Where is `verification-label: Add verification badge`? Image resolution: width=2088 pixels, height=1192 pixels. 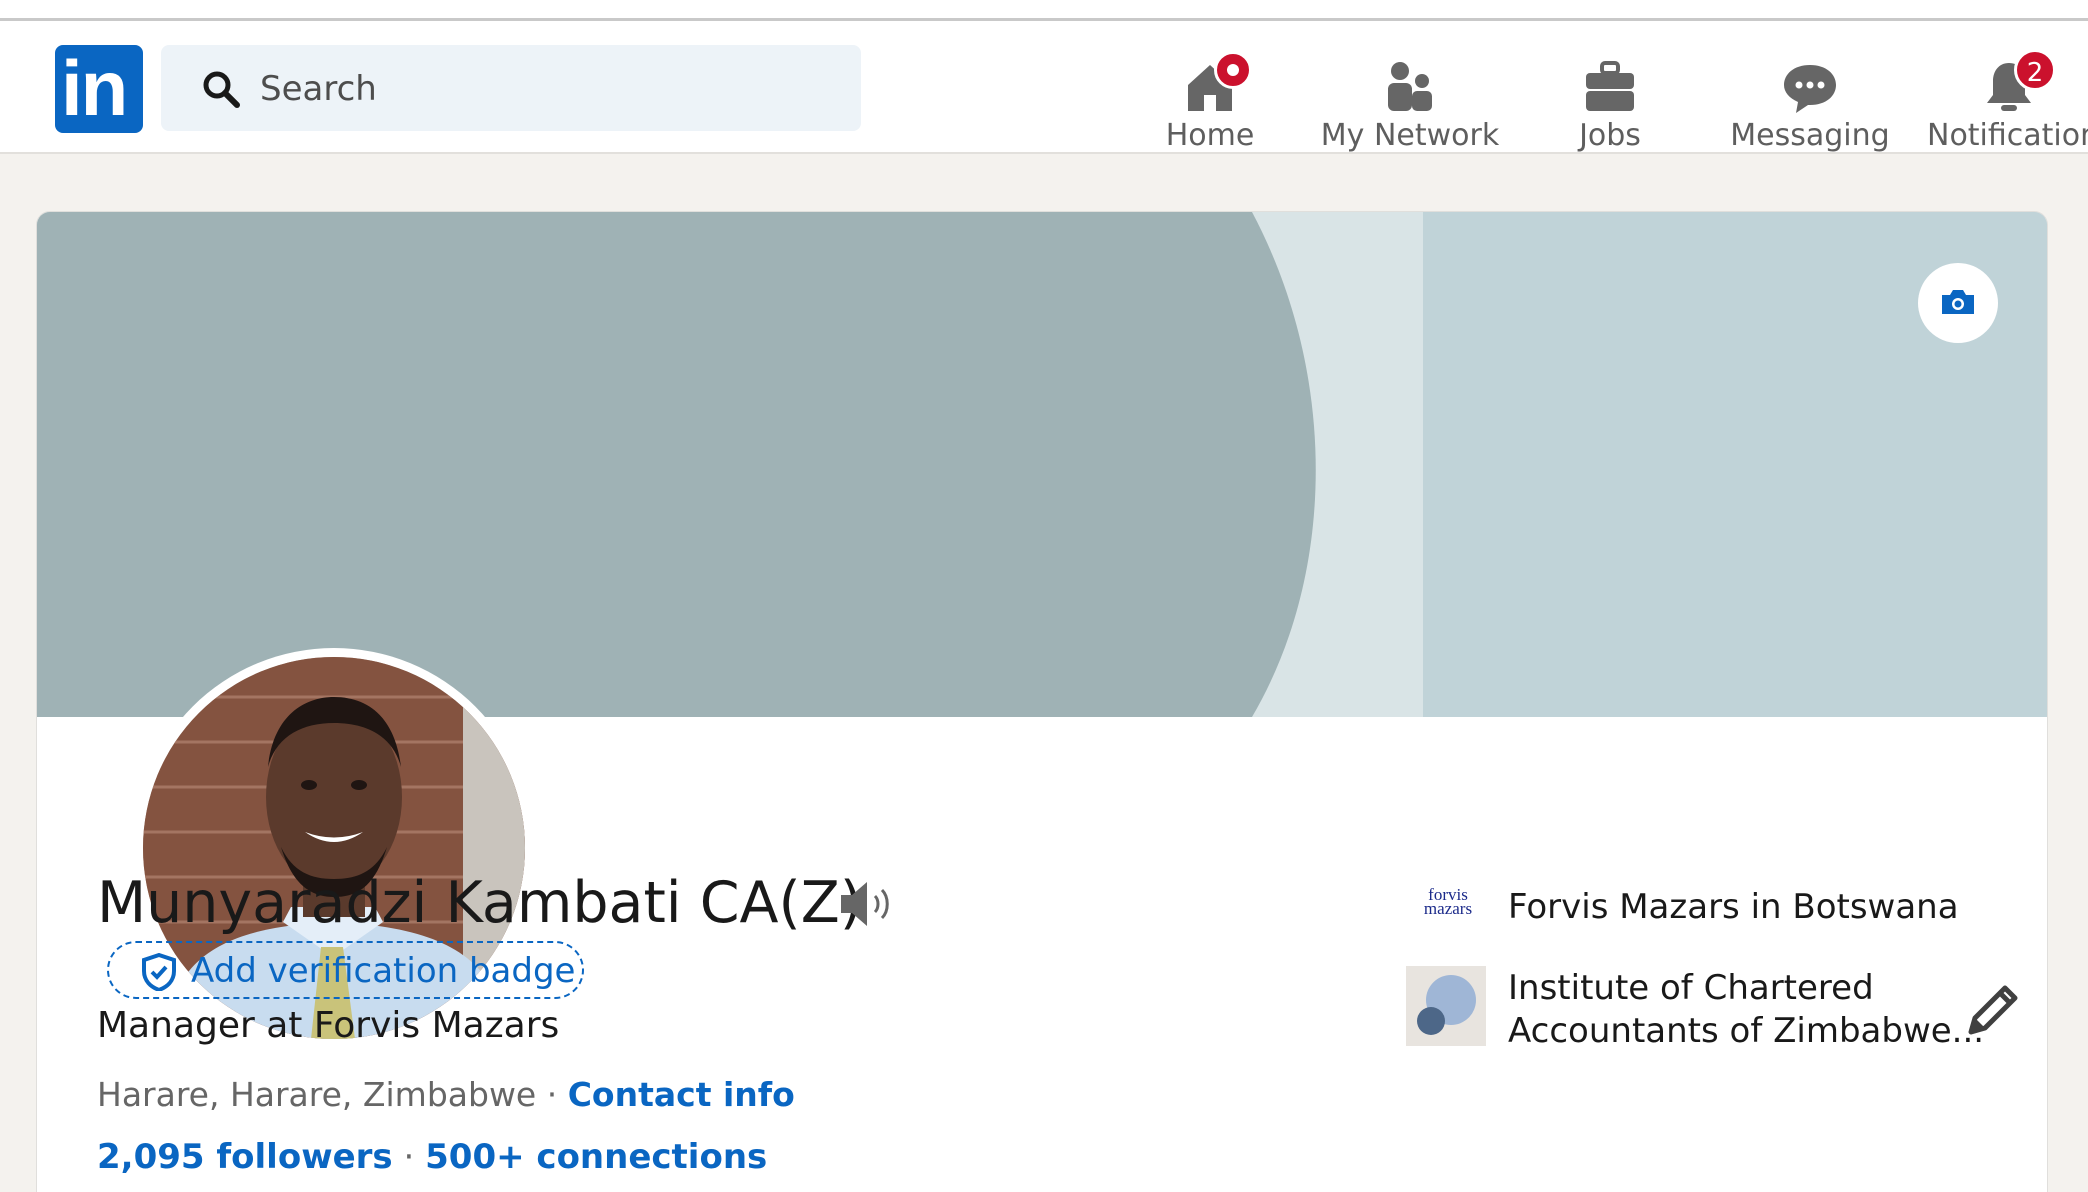
verification-label: Add verification badge is located at coordinates (383, 971).